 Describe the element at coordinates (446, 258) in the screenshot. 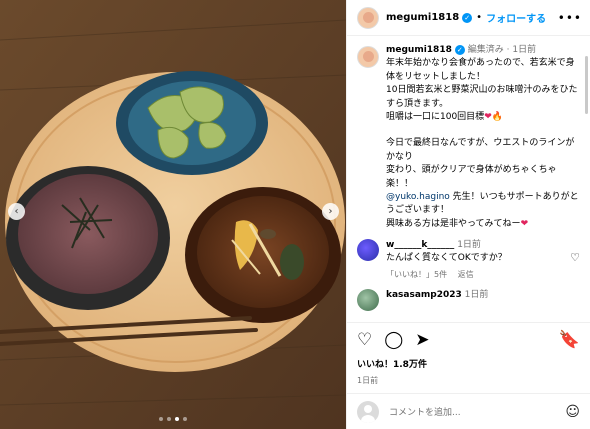

I see `comment-text: たんぱく質なくてOKですか？` at that location.